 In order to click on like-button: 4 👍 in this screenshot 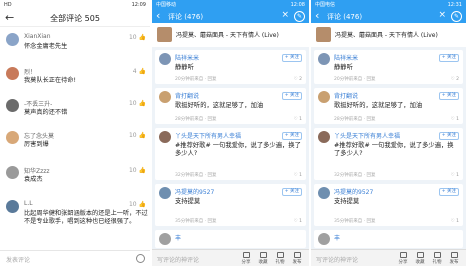, I will do `click(139, 71)`.